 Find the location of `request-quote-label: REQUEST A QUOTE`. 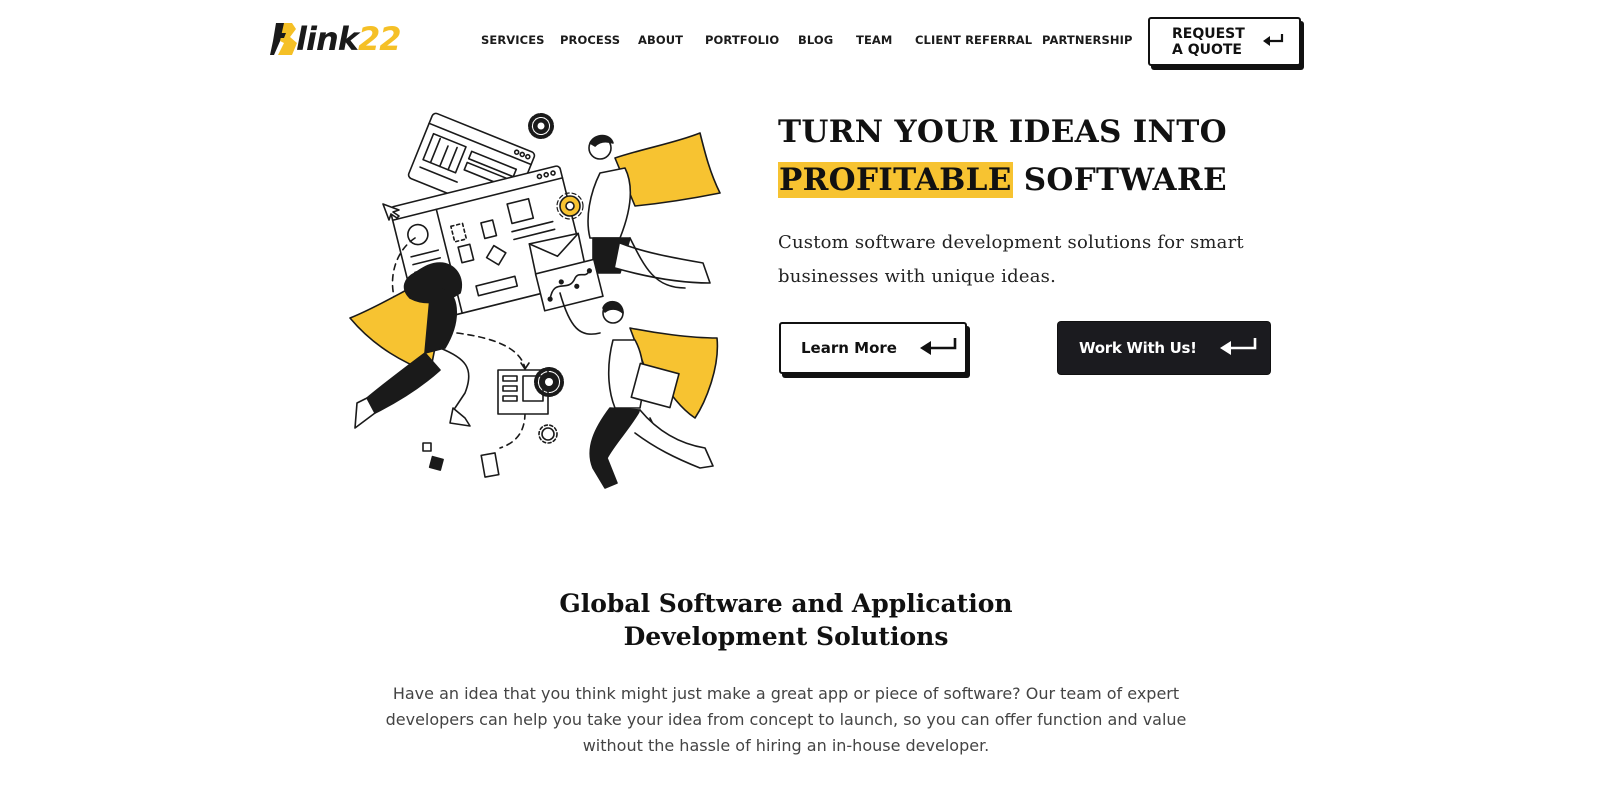

request-quote-label: REQUEST A QUOTE is located at coordinates (1212, 42).